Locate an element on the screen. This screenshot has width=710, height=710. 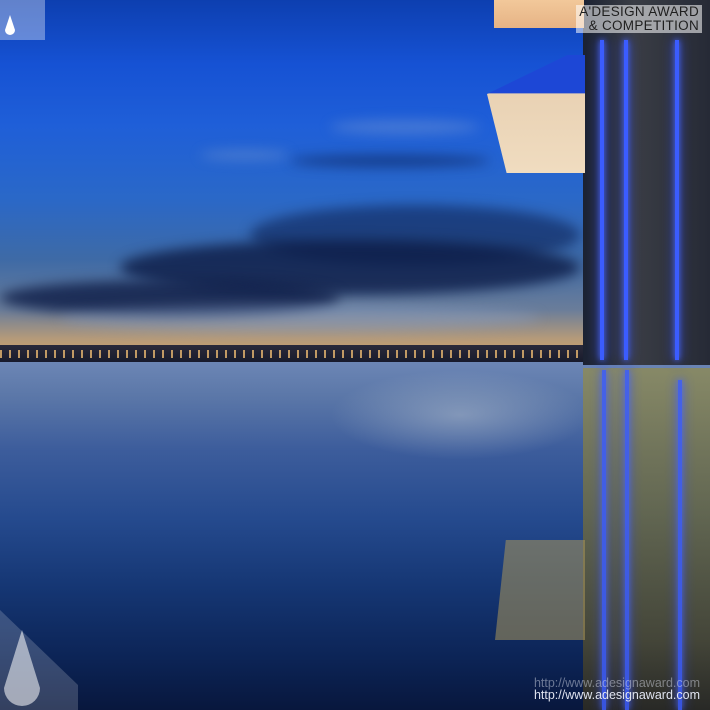
logo-drop-icon is located at coordinates (22, 20).